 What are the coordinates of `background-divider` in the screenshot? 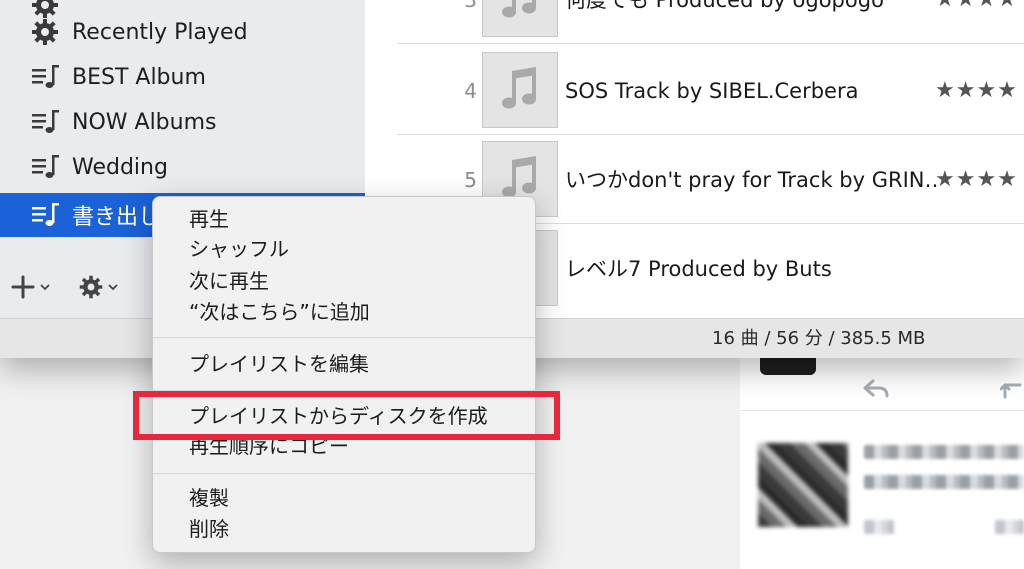 It's located at (882, 410).